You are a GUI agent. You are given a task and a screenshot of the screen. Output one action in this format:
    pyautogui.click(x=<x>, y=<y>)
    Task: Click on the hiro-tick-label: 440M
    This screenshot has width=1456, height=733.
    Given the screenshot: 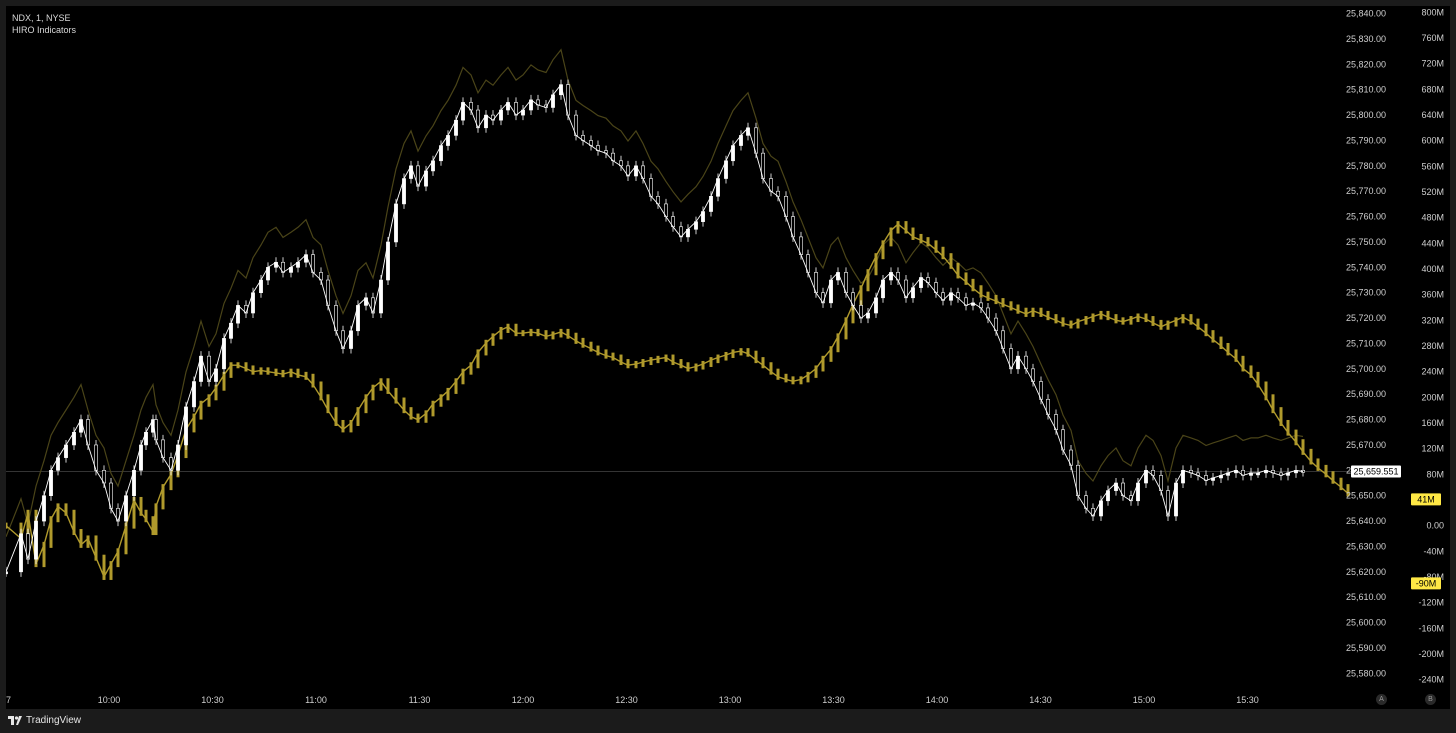 What is the action you would take?
    pyautogui.click(x=1432, y=243)
    